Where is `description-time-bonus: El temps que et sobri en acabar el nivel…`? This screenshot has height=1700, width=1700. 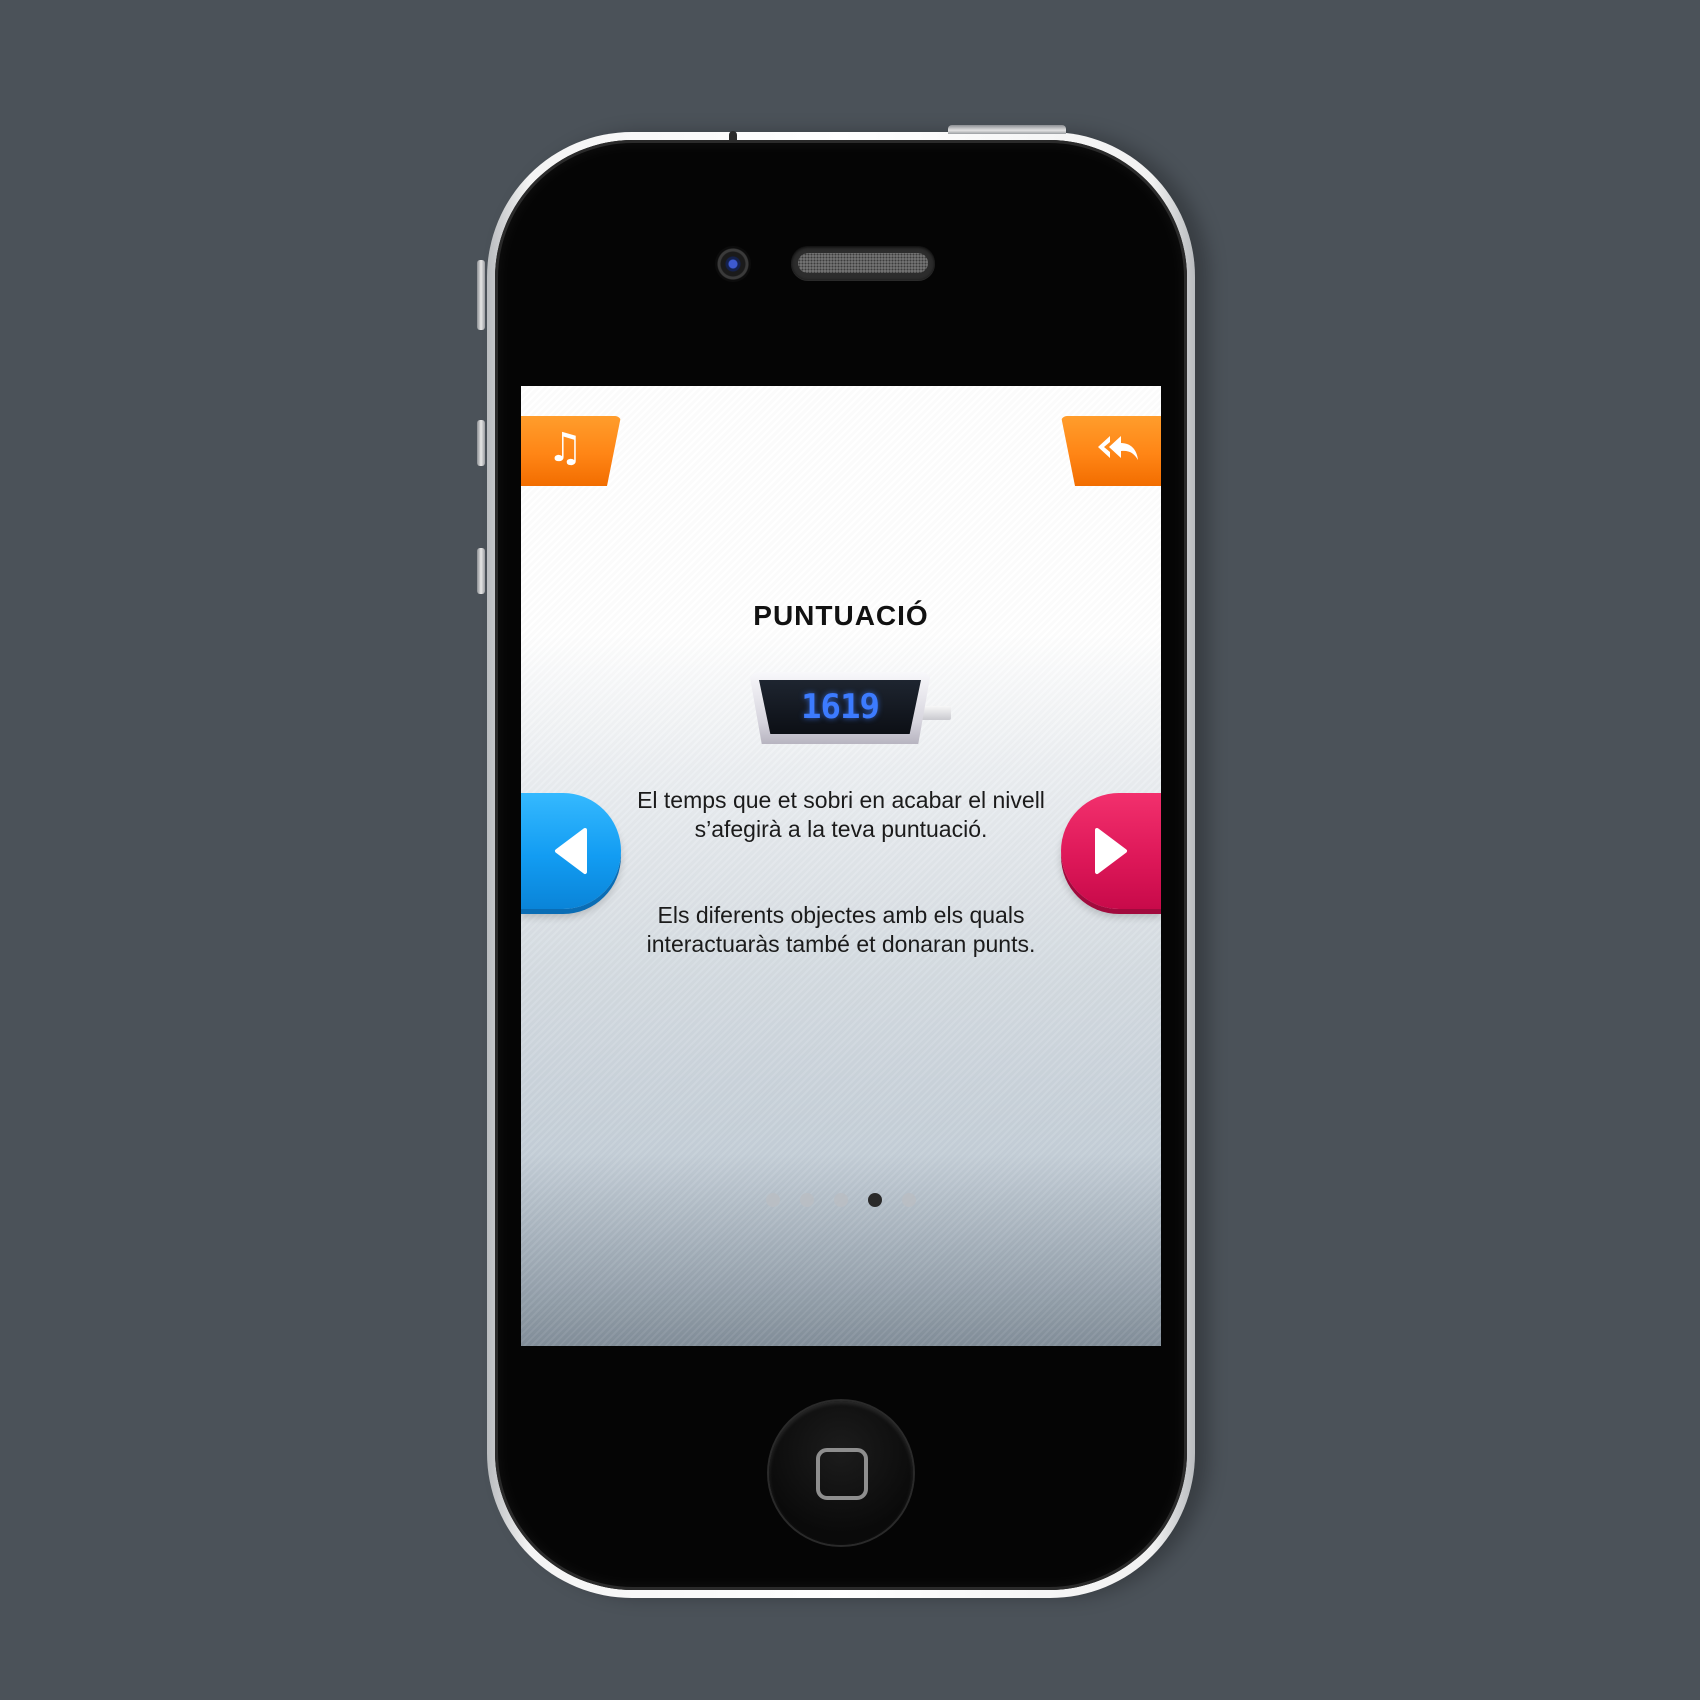 description-time-bonus: El temps que et sobri en acabar el nivel… is located at coordinates (841, 814).